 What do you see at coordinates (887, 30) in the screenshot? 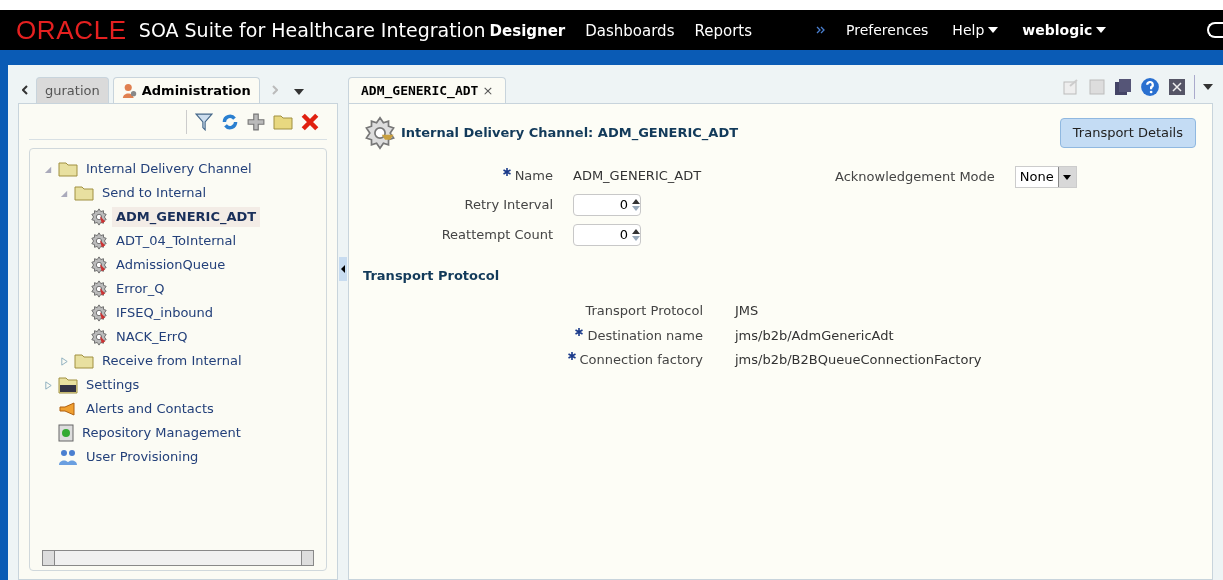
I see `header-link: Preferences` at bounding box center [887, 30].